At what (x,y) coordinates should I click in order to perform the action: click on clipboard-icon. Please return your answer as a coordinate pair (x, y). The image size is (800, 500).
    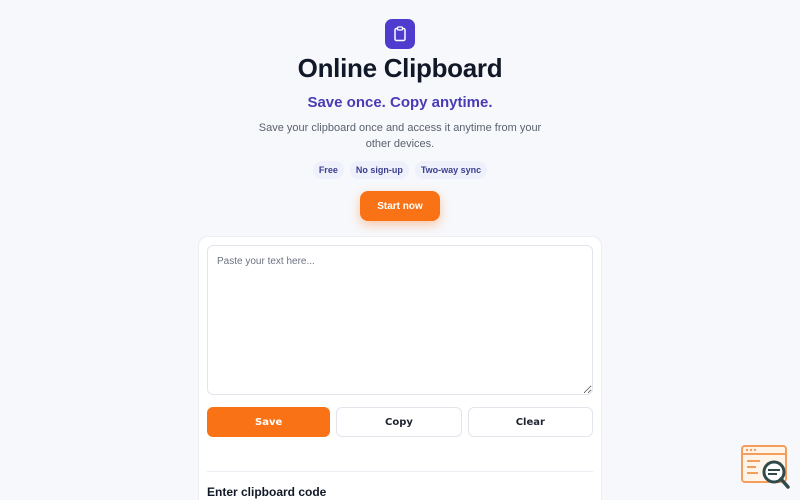
    Looking at the image, I should click on (400, 34).